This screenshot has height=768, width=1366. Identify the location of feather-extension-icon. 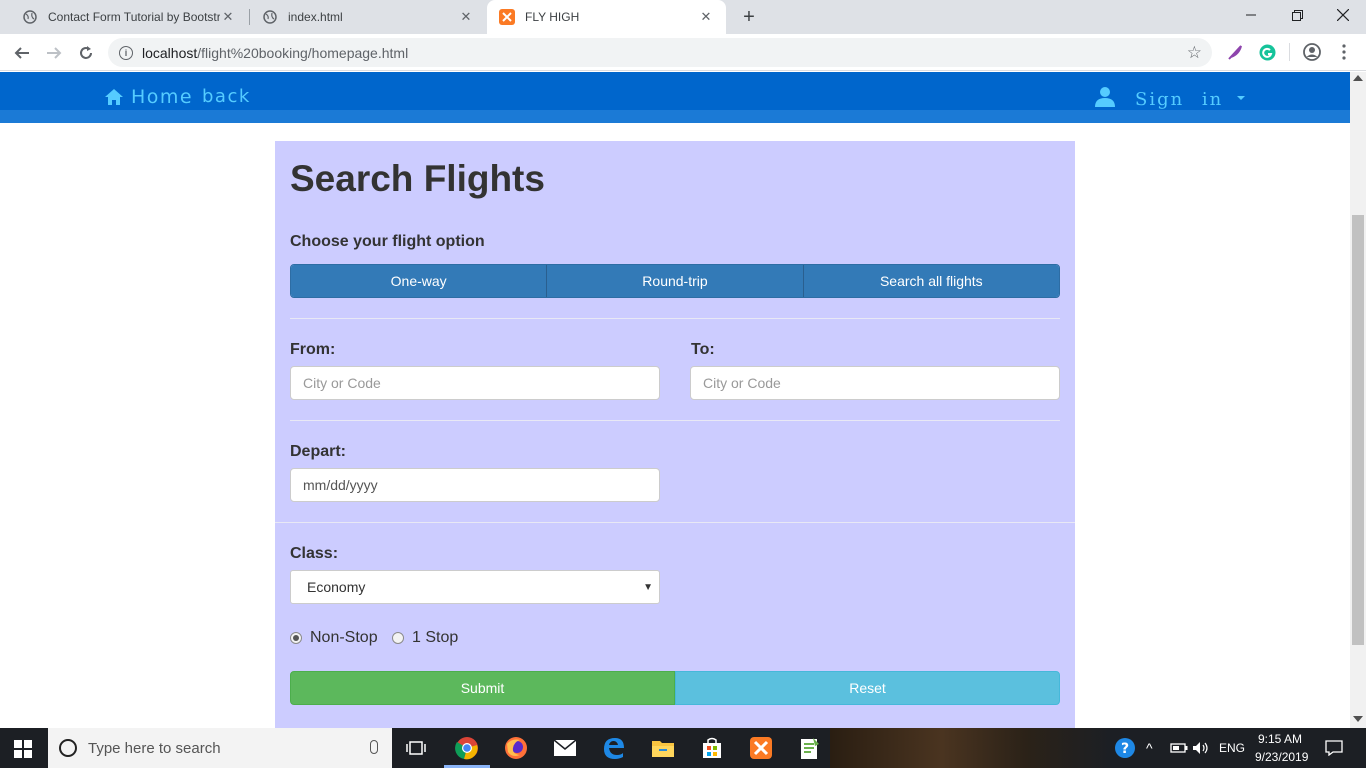
(1235, 52).